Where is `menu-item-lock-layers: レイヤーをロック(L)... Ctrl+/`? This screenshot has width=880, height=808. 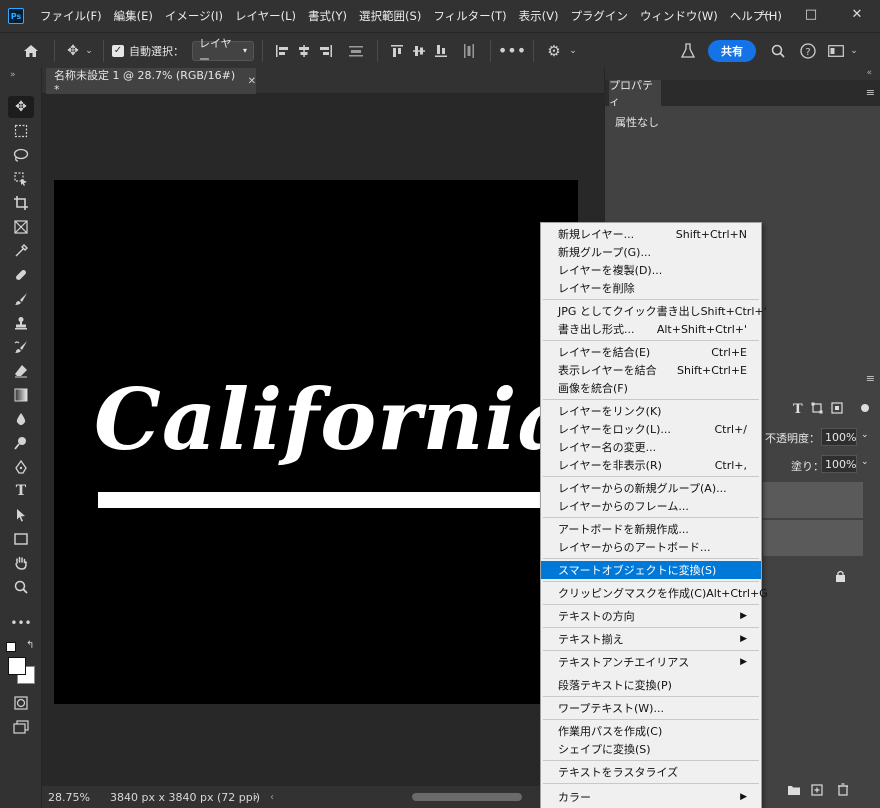
menu-item-lock-layers: レイヤーをロック(L)... Ctrl+/ is located at coordinates (651, 429).